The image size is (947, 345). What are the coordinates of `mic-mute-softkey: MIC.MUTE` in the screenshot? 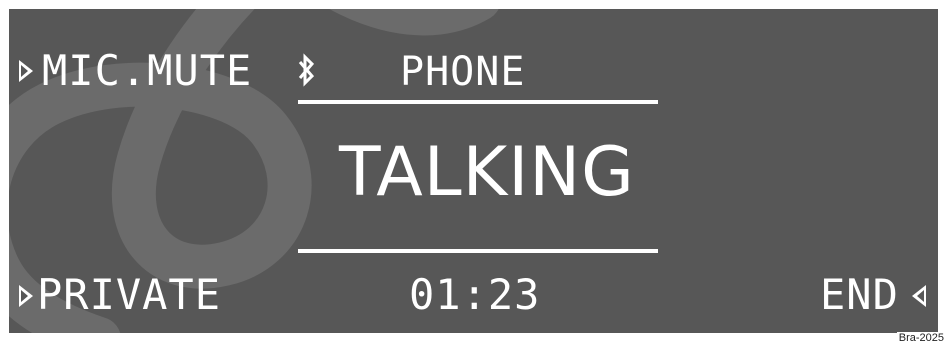 It's located at (147, 71).